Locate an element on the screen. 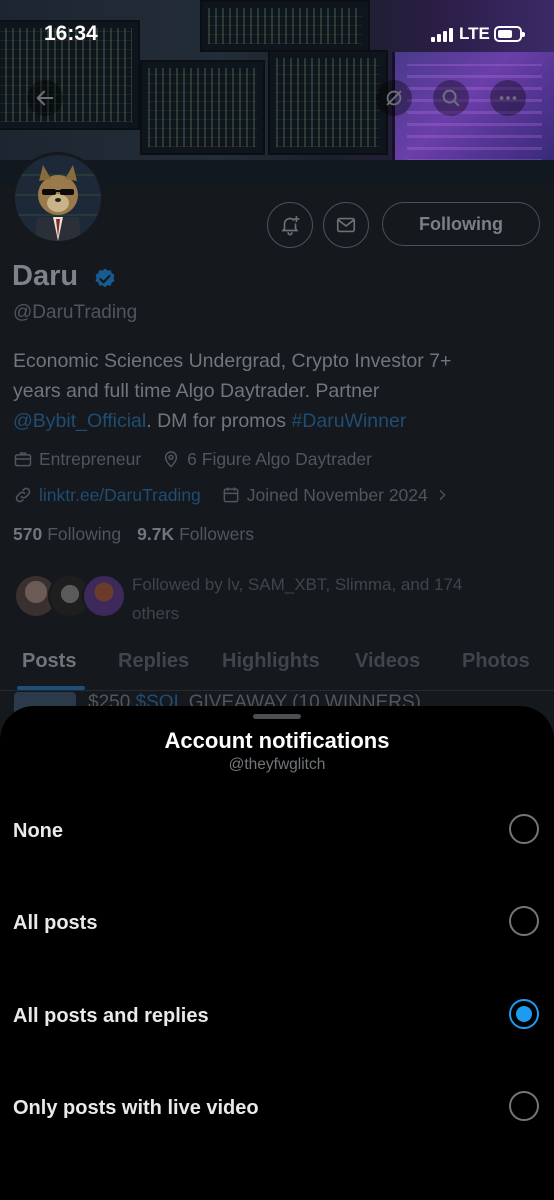 The width and height of the screenshot is (554, 1200). tab-highlights: Highlights is located at coordinates (271, 661).